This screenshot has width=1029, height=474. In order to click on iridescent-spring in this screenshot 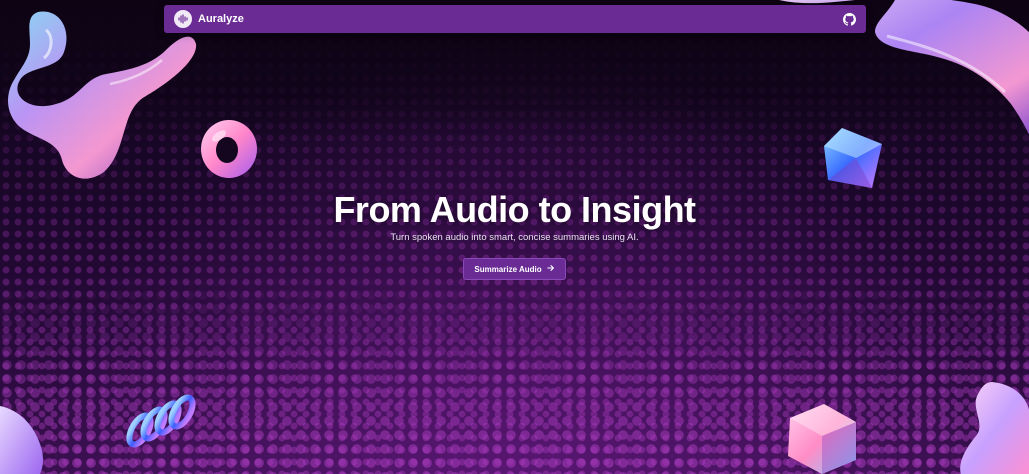, I will do `click(161, 421)`.